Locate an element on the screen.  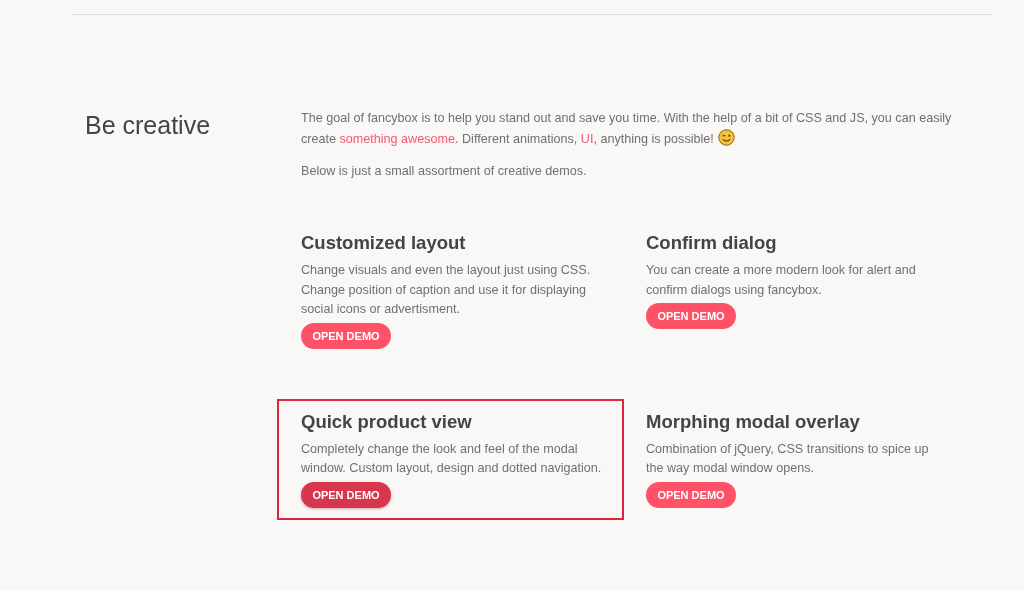
card-title: Customized layout is located at coordinates (384, 243).